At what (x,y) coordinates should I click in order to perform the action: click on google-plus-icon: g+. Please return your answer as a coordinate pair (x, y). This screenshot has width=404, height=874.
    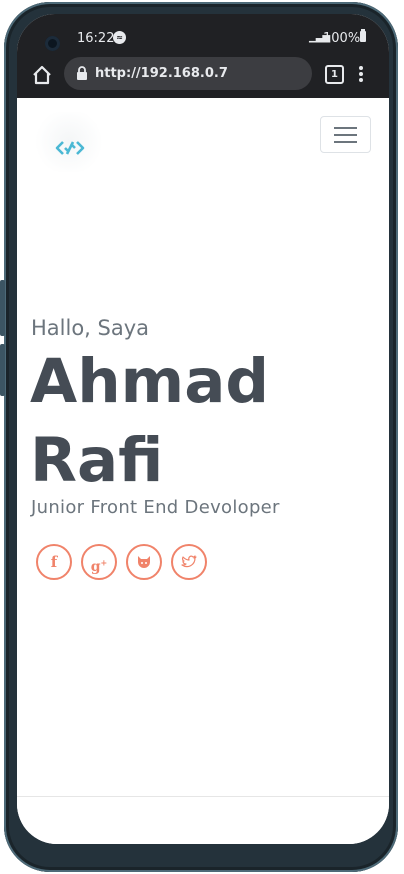
    Looking at the image, I should click on (99, 566).